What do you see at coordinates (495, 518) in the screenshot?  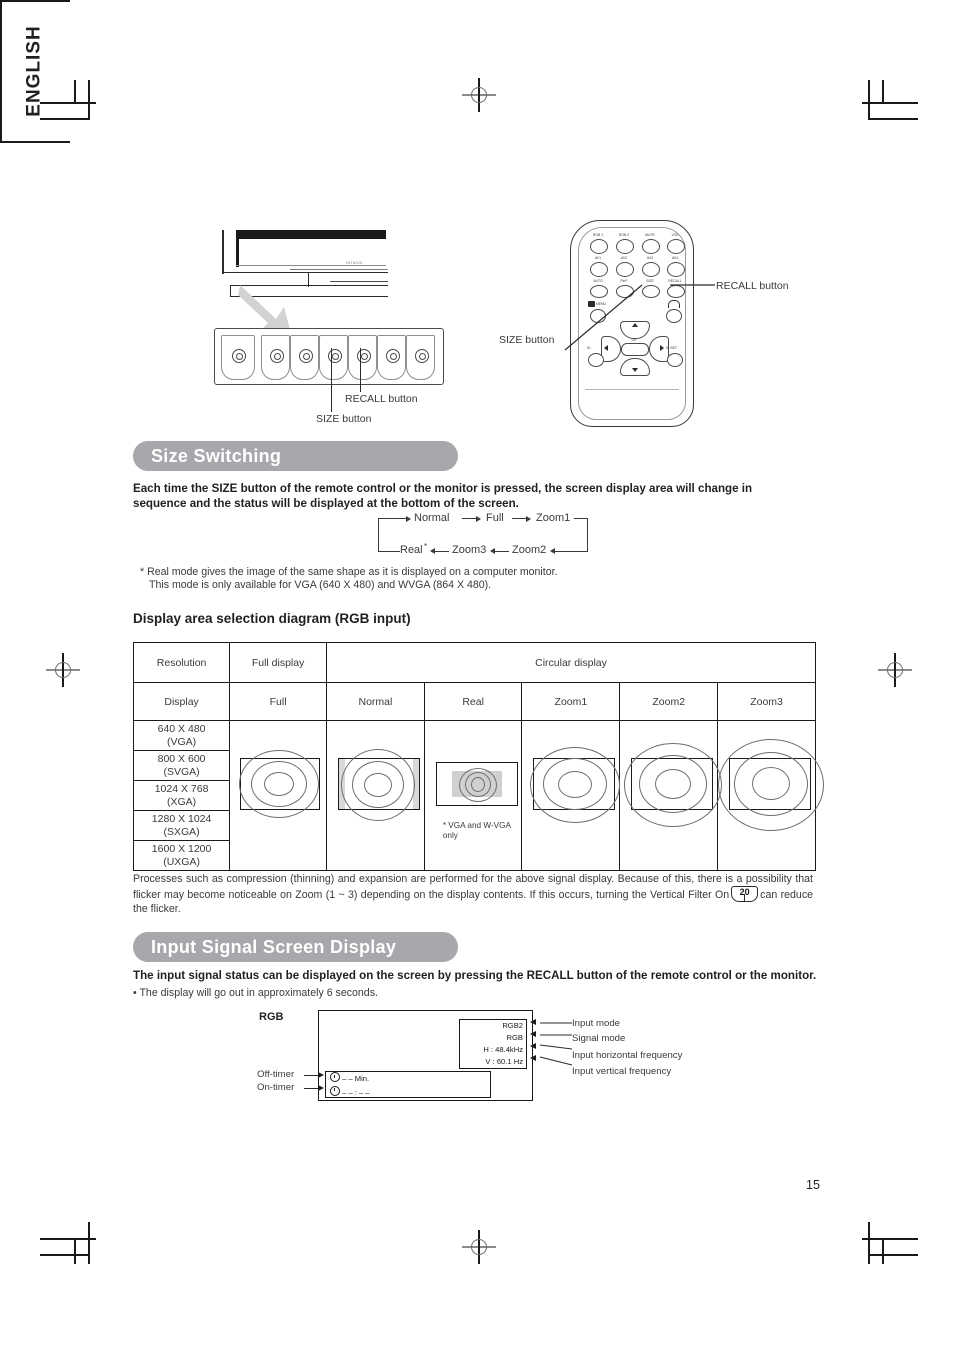 I see `flow-node-full: Full` at bounding box center [495, 518].